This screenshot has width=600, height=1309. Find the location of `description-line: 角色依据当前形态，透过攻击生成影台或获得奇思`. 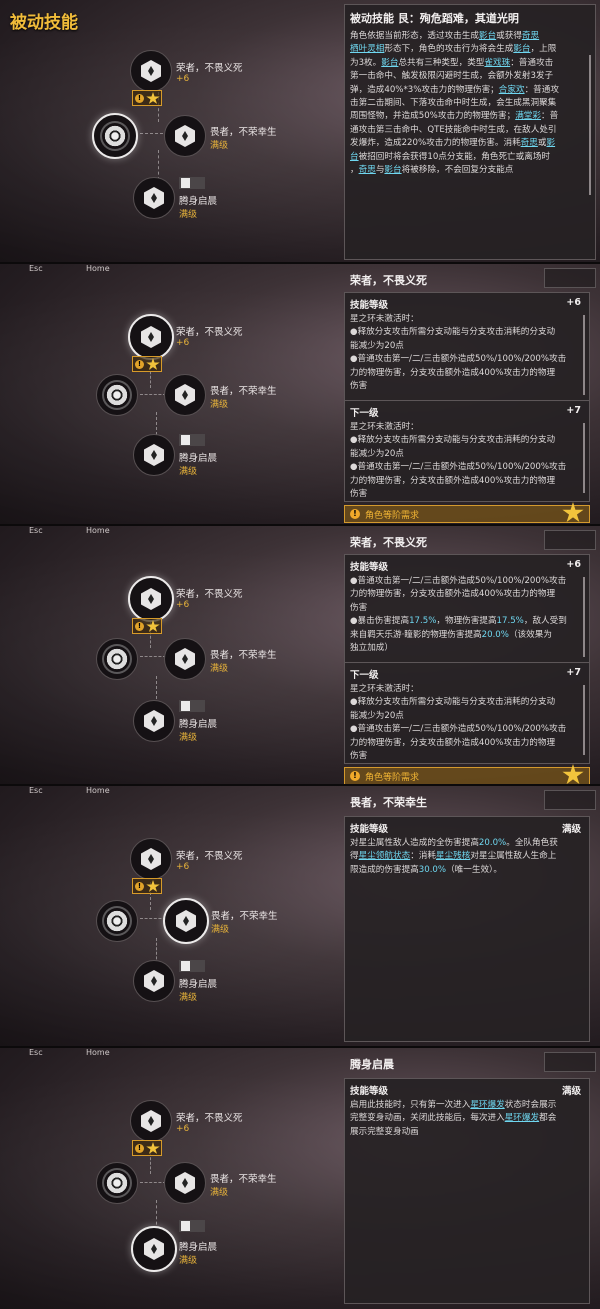

description-line: 角色依据当前形态，透过攻击生成影台或获得奇思 is located at coordinates (471, 36).